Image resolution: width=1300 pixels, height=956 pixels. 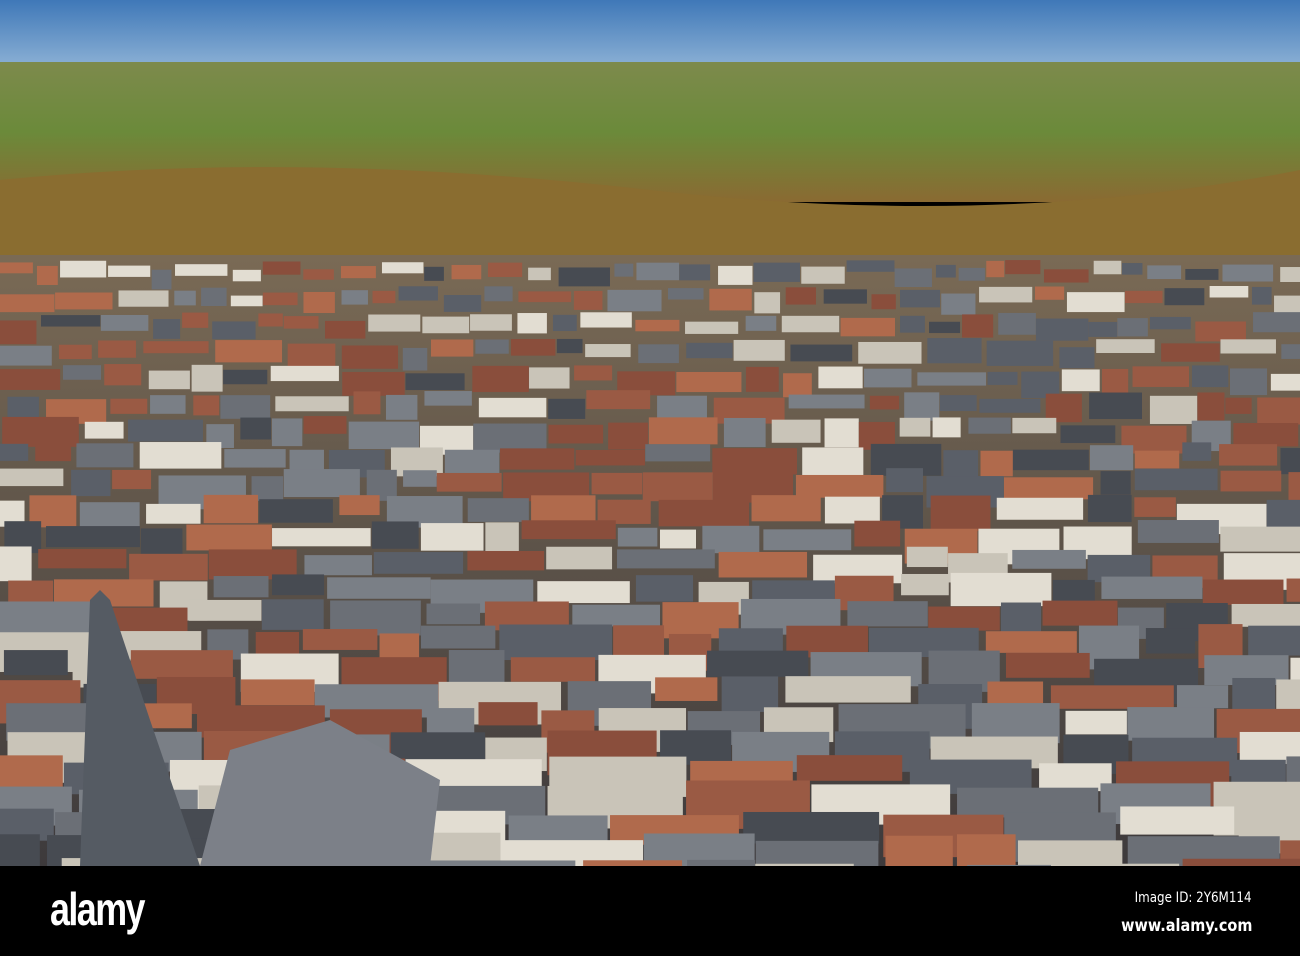 I want to click on site-url: www.alamy.com, so click(x=1186, y=926).